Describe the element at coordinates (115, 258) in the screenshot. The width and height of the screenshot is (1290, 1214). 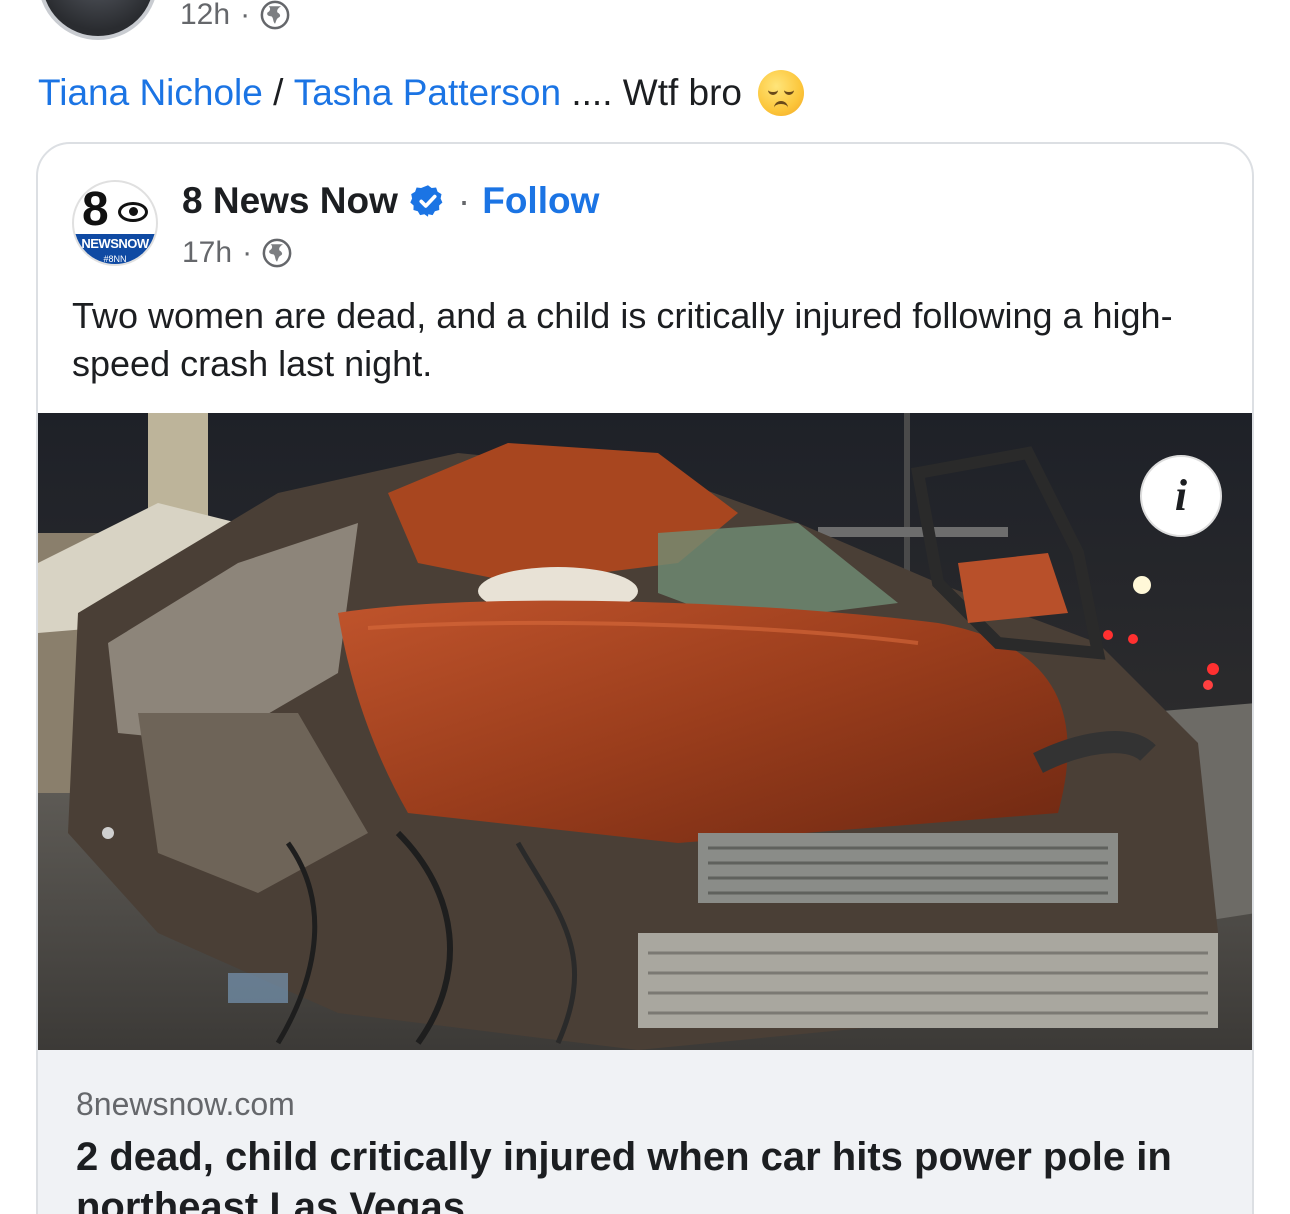
I see `logo-tag: #8NN` at that location.